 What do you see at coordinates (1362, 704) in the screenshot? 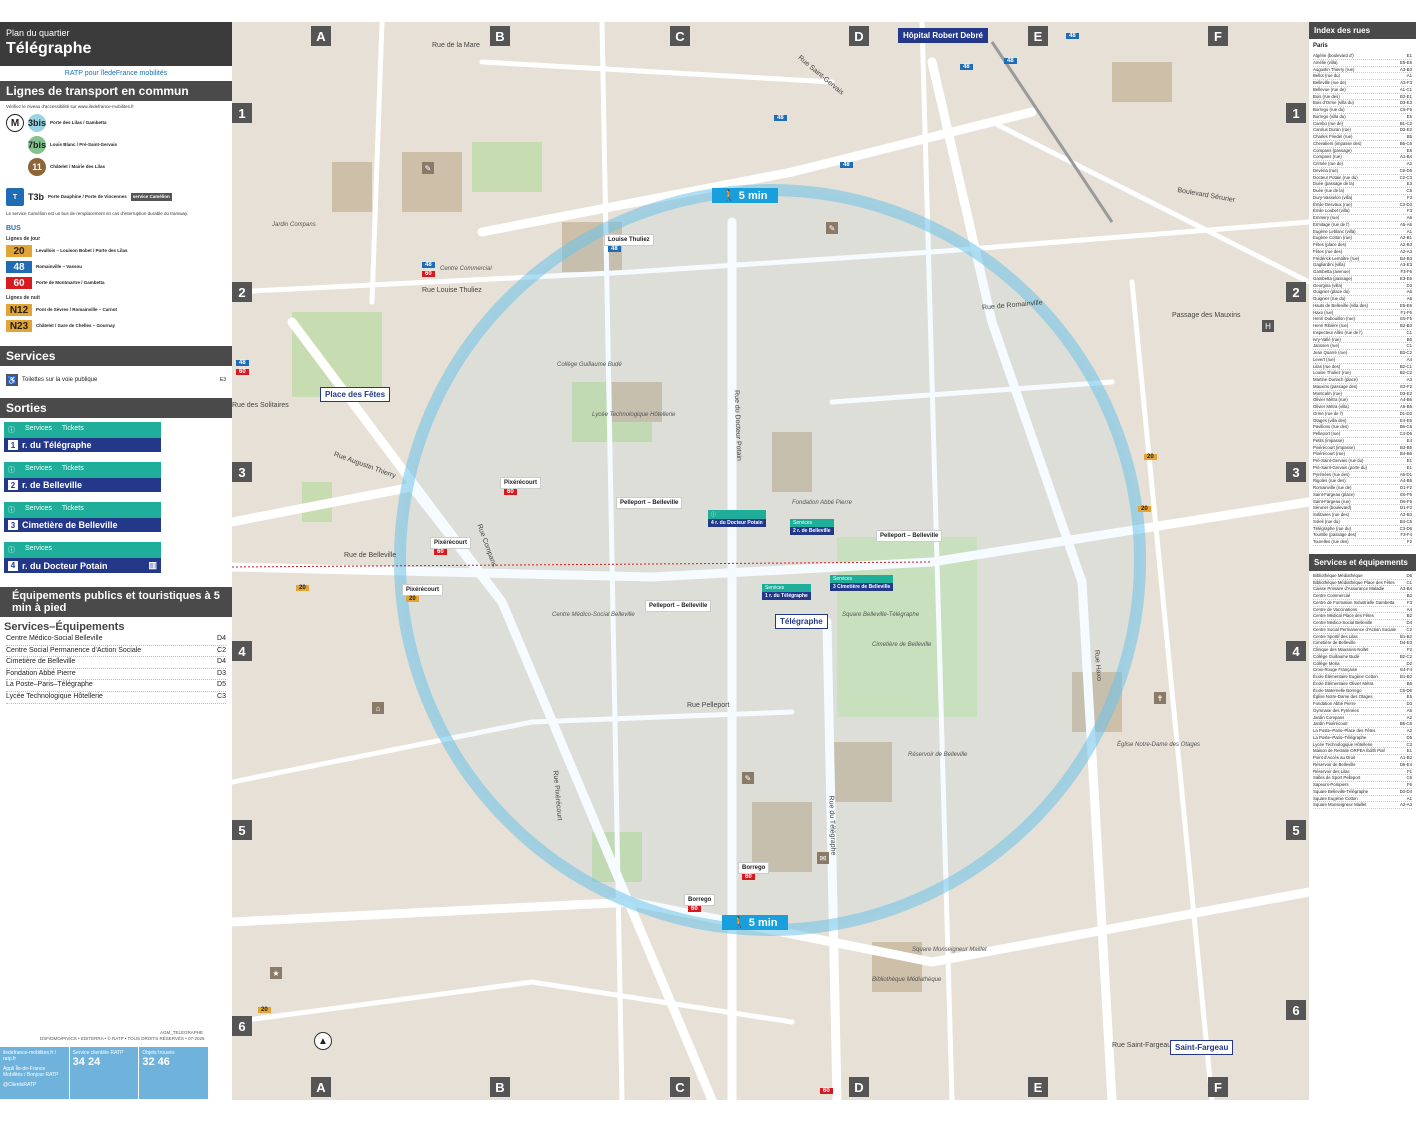
I see `index-entry: Fondation Abbé Pierre D3` at bounding box center [1362, 704].